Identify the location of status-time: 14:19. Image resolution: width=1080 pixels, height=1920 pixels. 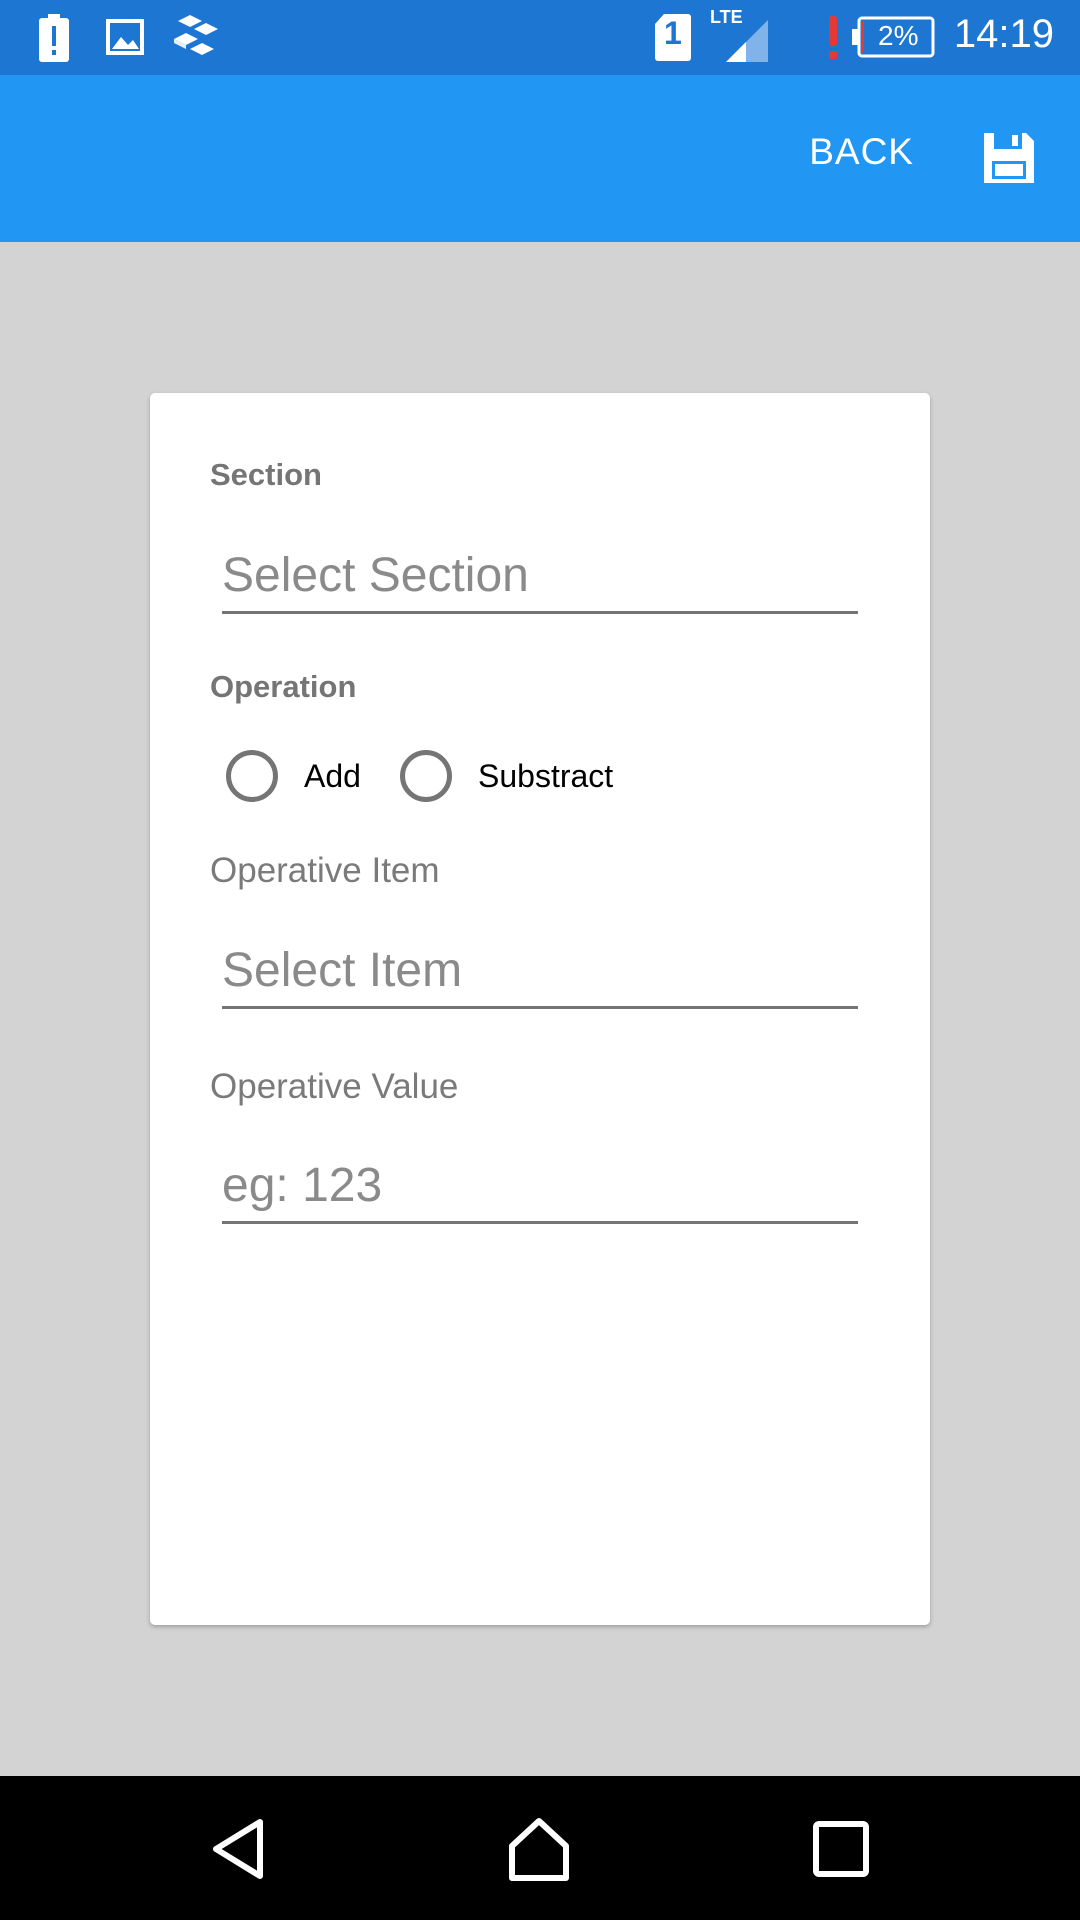
(1003, 34).